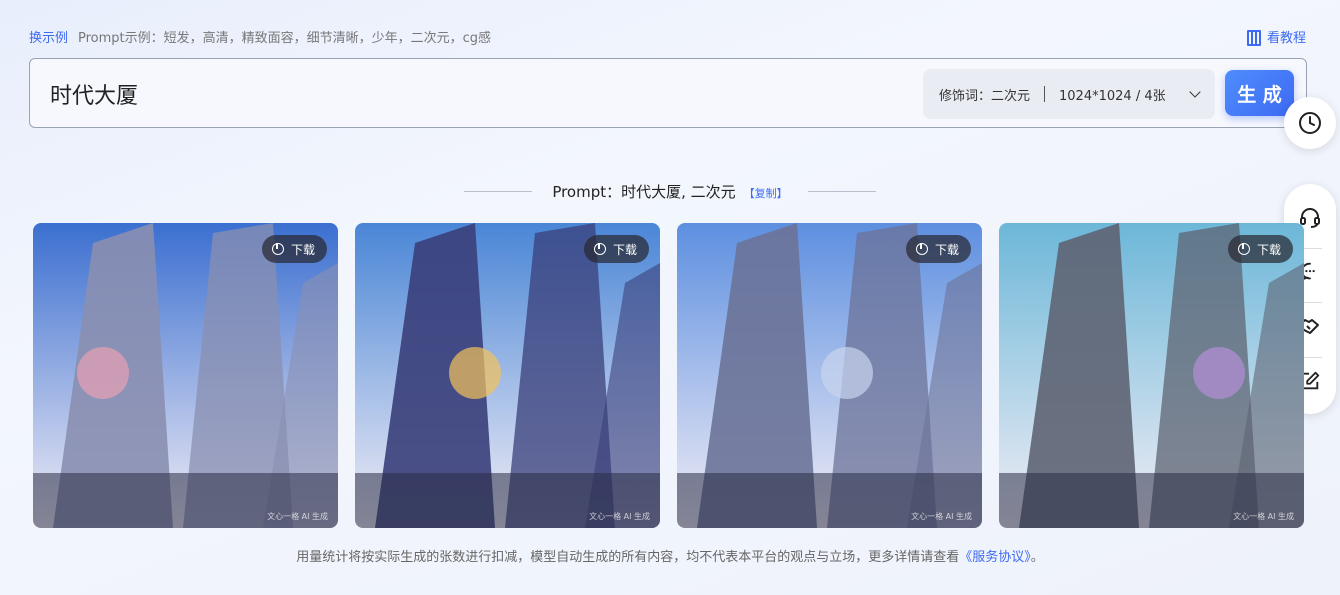 Image resolution: width=1340 pixels, height=595 pixels. I want to click on prompt-caption: Prompt：时代大厦, 二次元 【复制】, so click(670, 191).